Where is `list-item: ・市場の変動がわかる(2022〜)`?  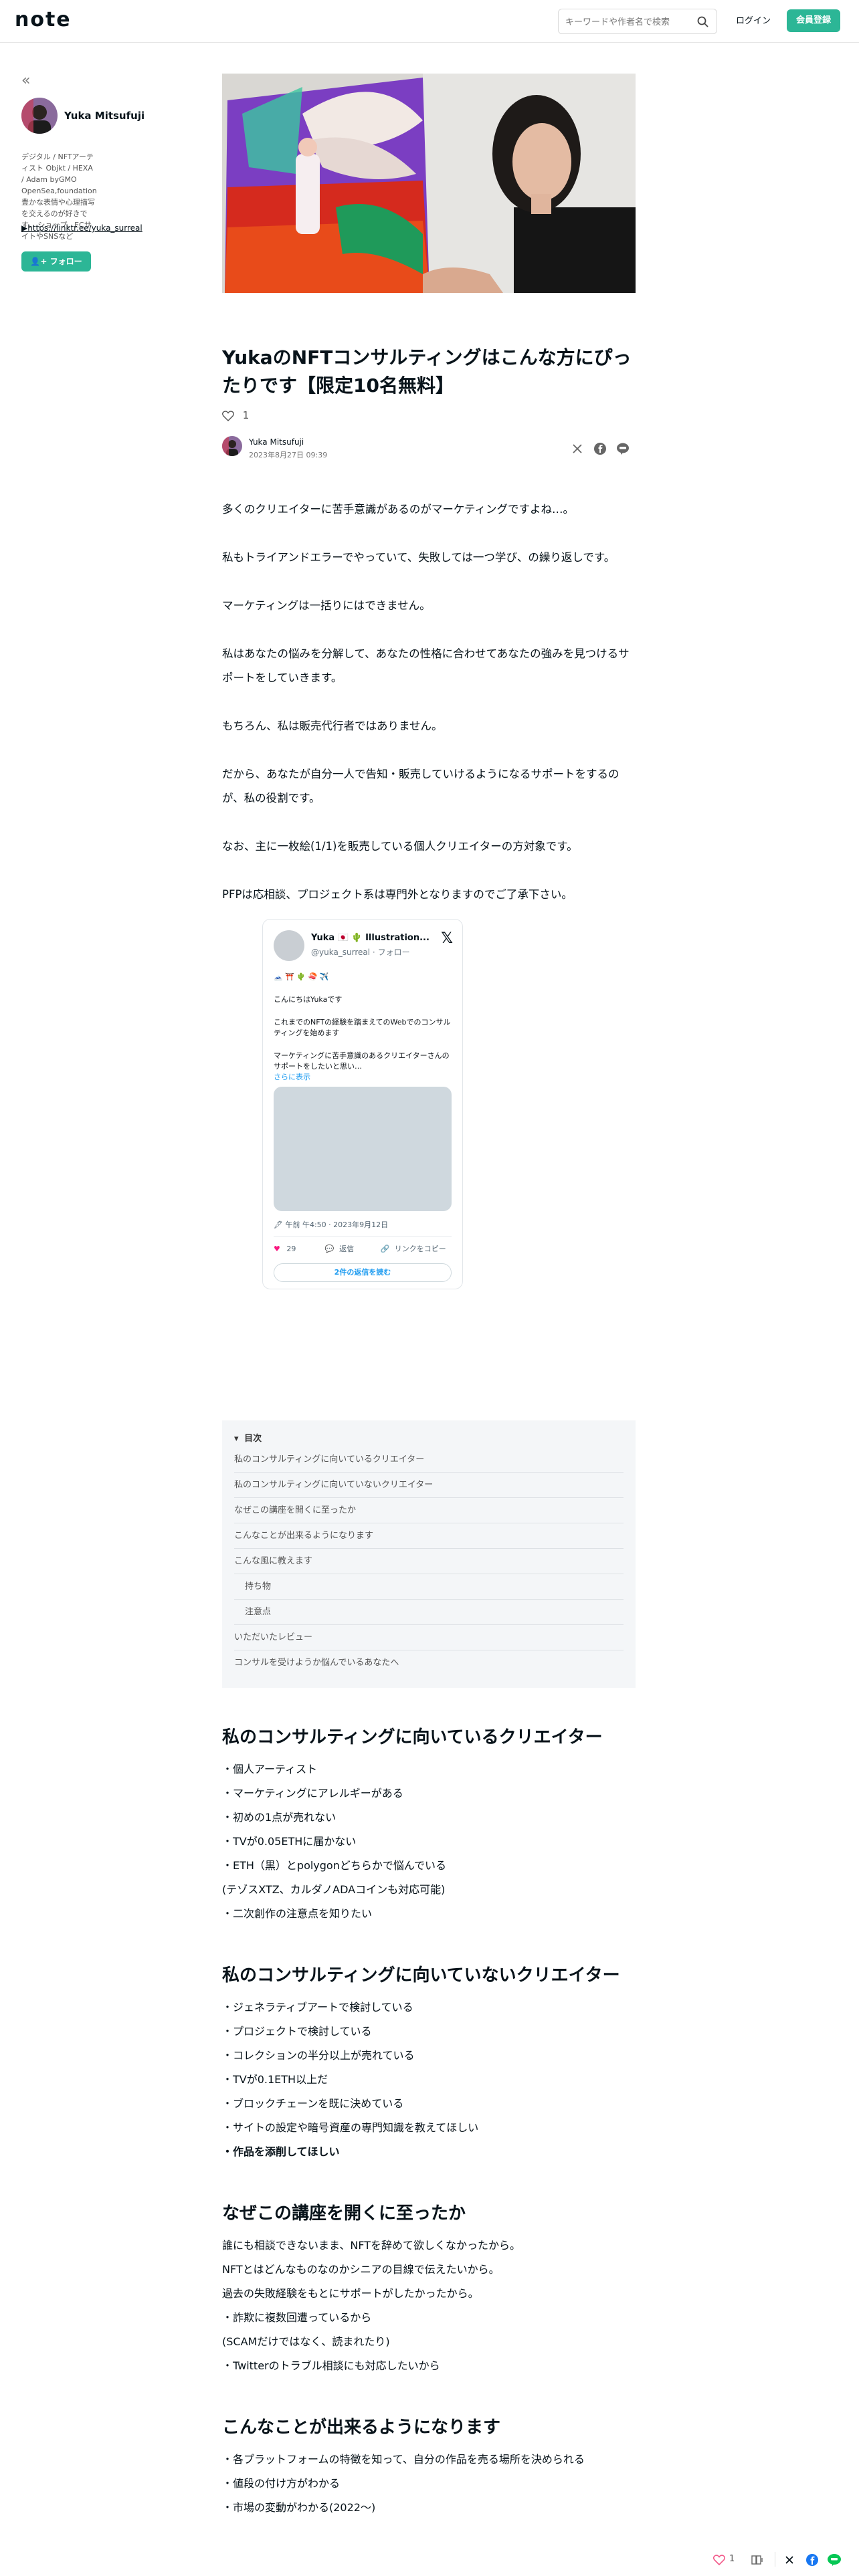
list-item: ・市場の変動がわかる(2022〜) is located at coordinates (299, 2507).